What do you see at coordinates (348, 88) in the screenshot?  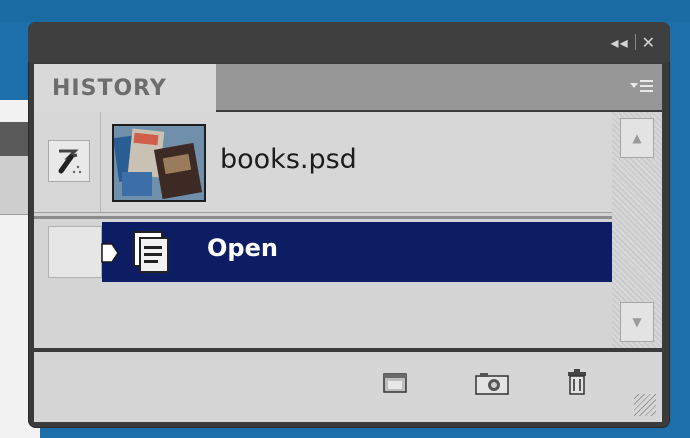 I see `tab-row: HISTORY` at bounding box center [348, 88].